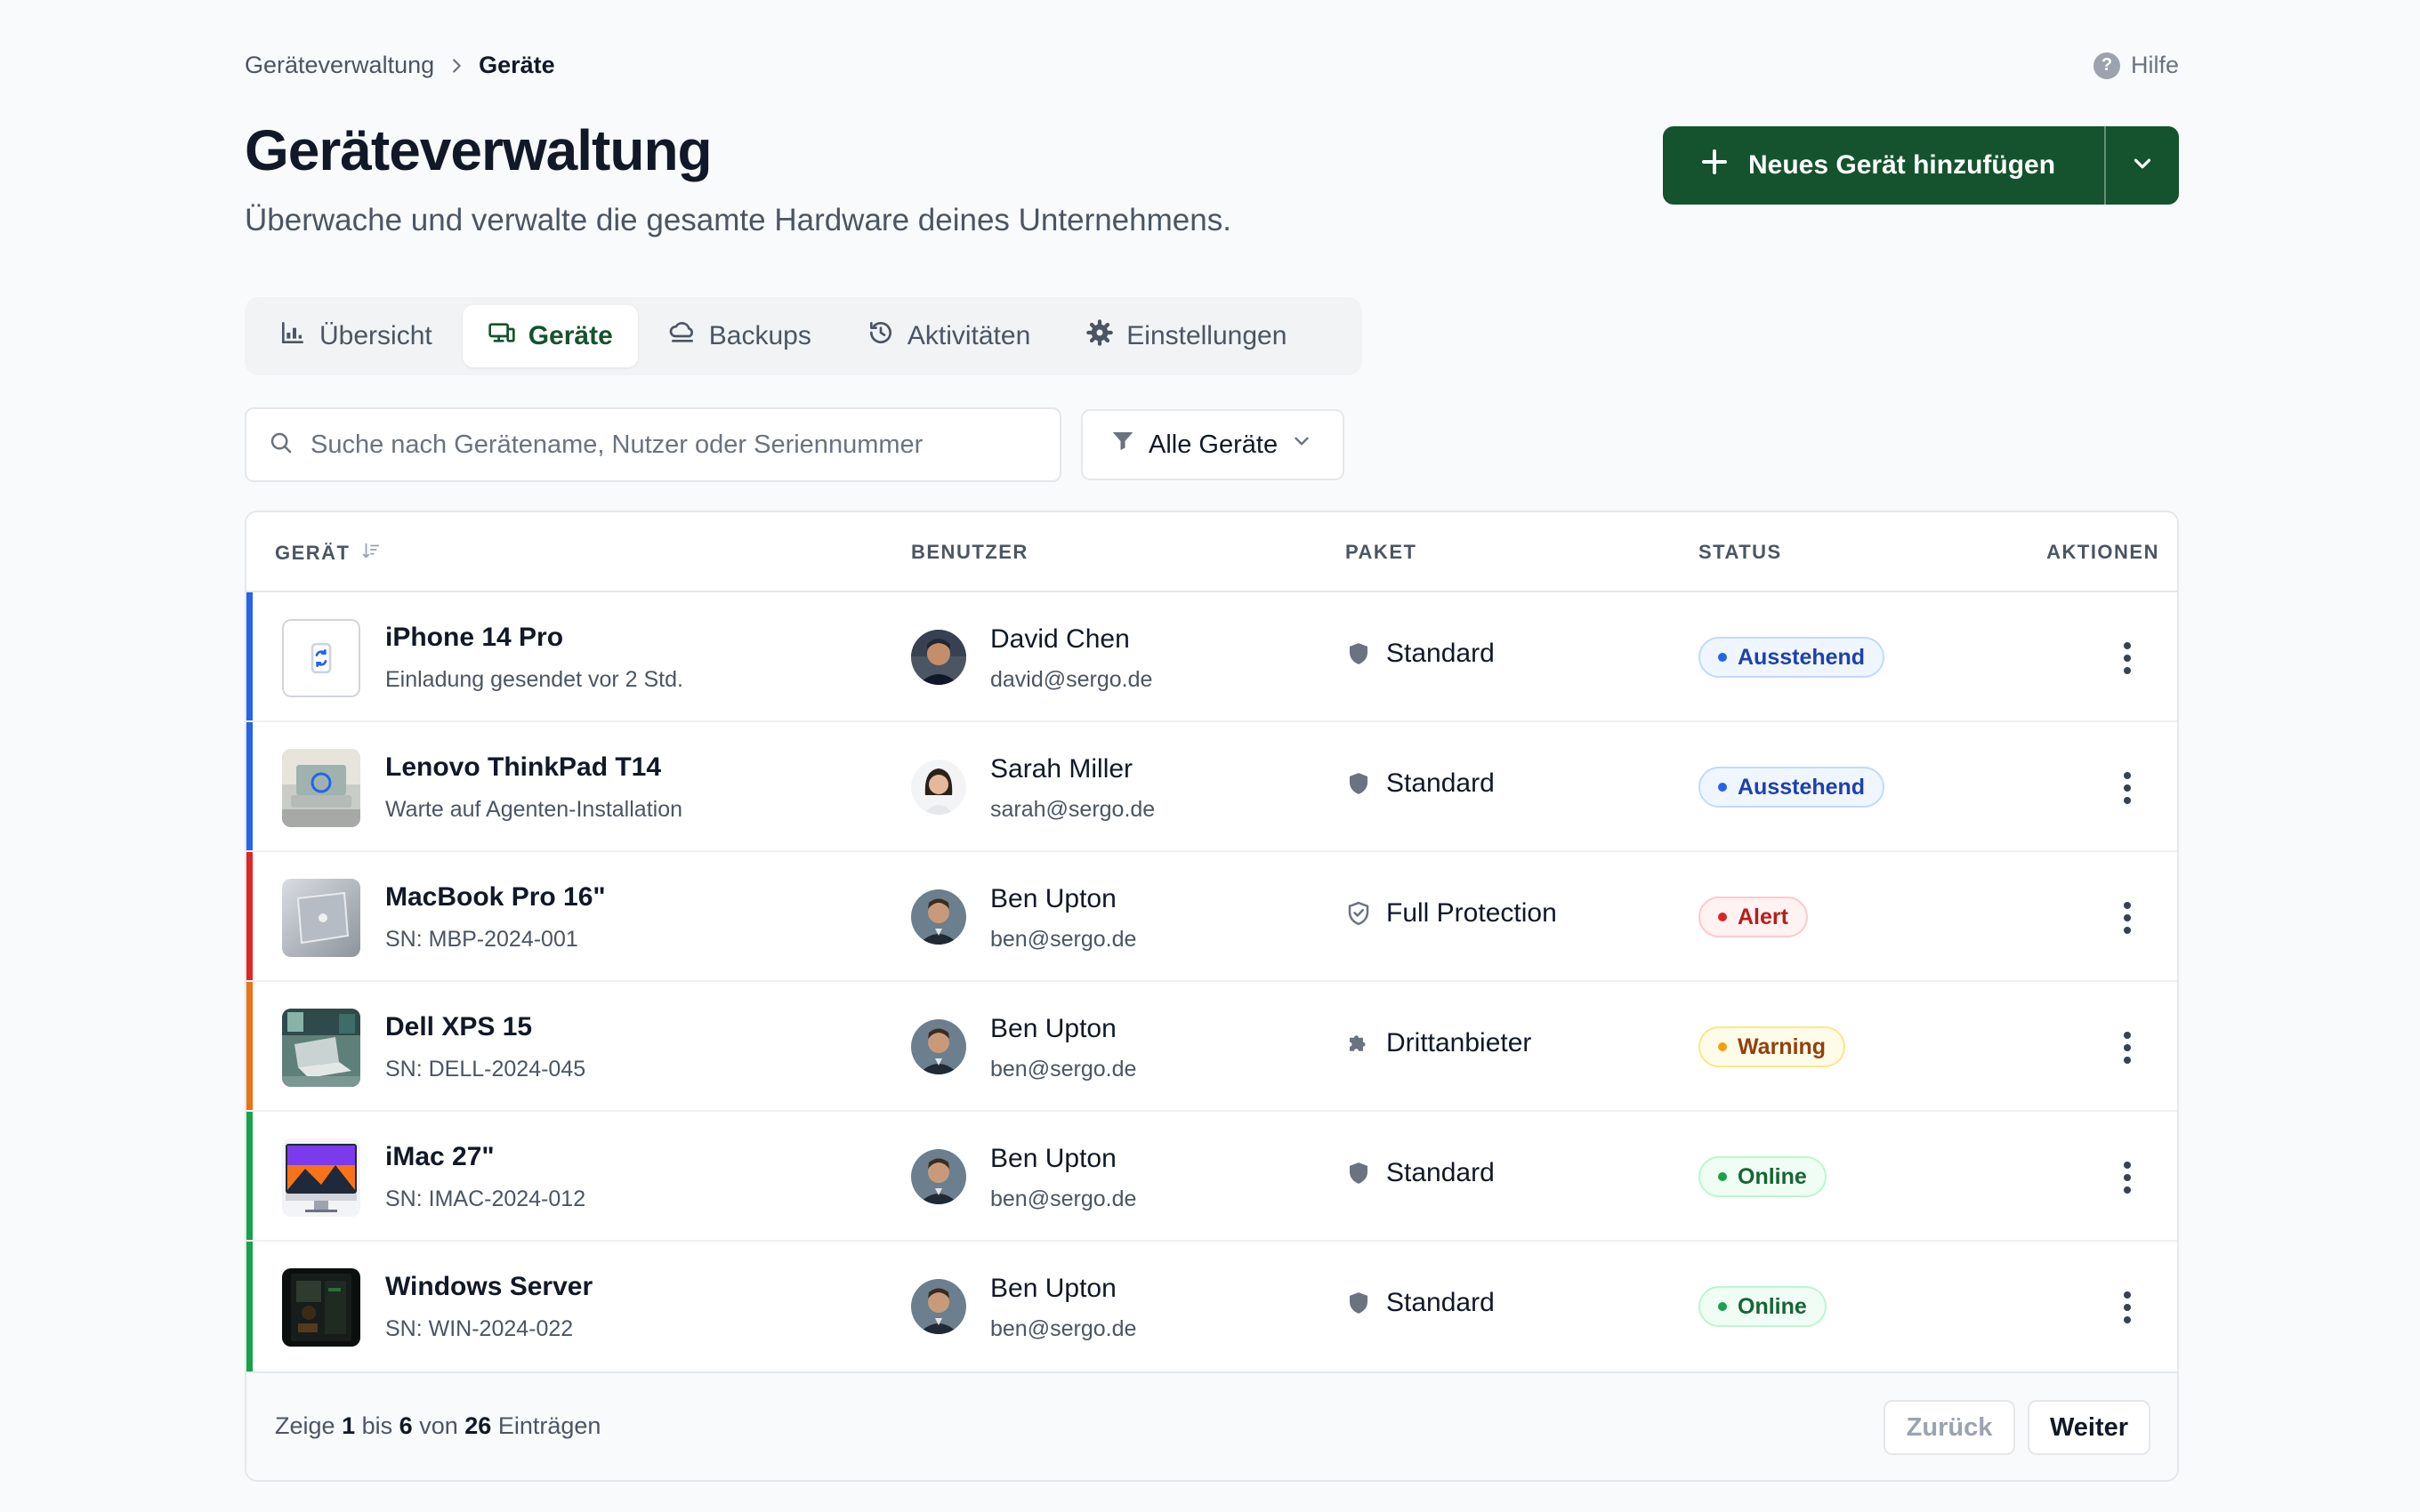  Describe the element at coordinates (523, 768) in the screenshot. I see `device-name: Lenovo ThinkPad T14` at that location.